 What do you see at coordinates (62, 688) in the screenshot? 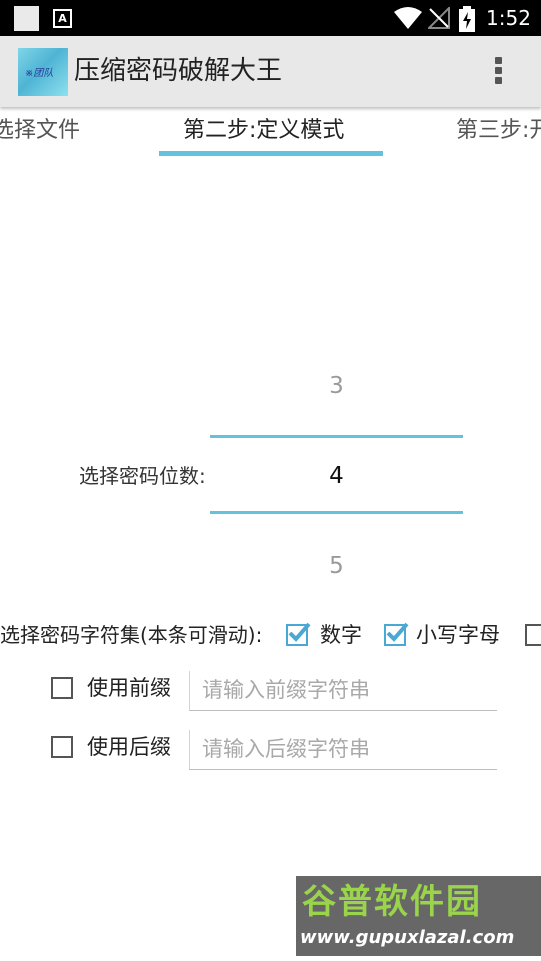
I see `use-prefix-checkbox` at bounding box center [62, 688].